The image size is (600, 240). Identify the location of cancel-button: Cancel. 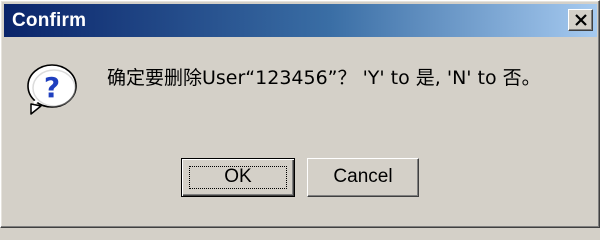
(363, 177).